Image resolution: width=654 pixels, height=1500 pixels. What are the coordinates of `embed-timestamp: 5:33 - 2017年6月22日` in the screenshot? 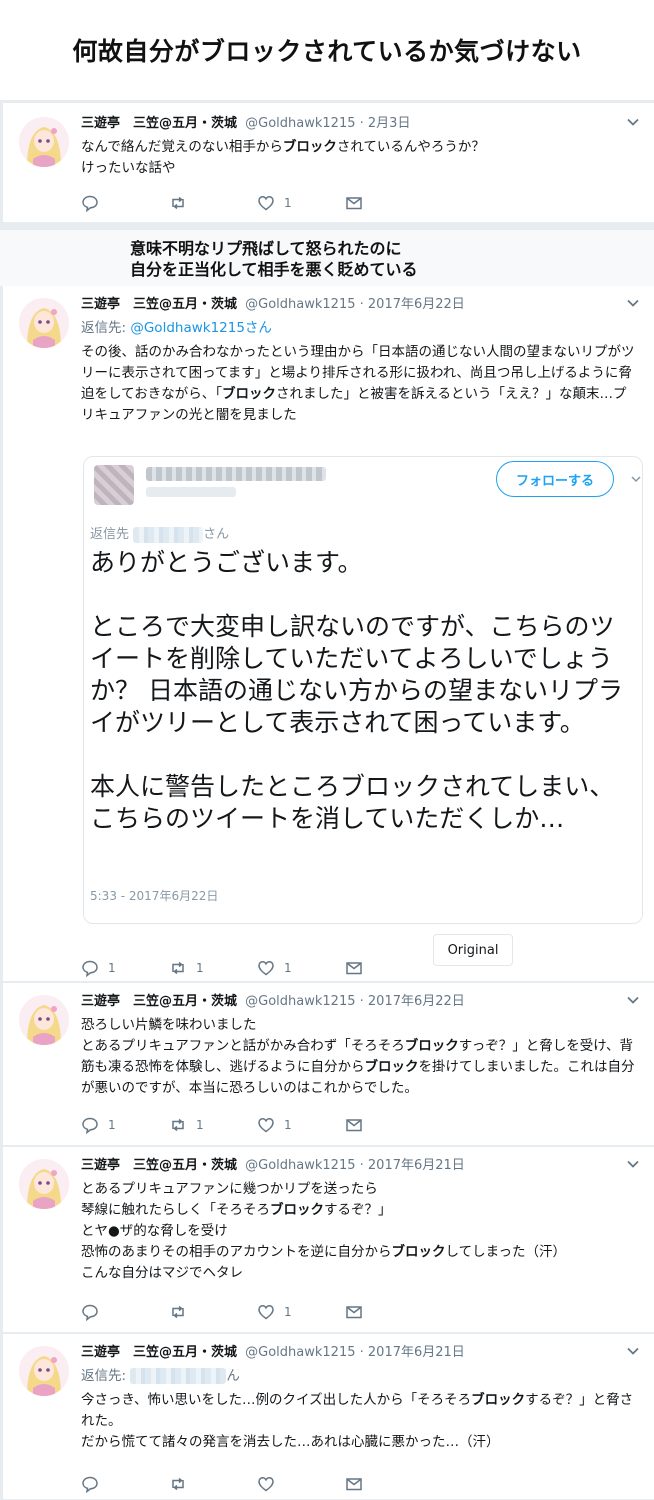 It's located at (154, 896).